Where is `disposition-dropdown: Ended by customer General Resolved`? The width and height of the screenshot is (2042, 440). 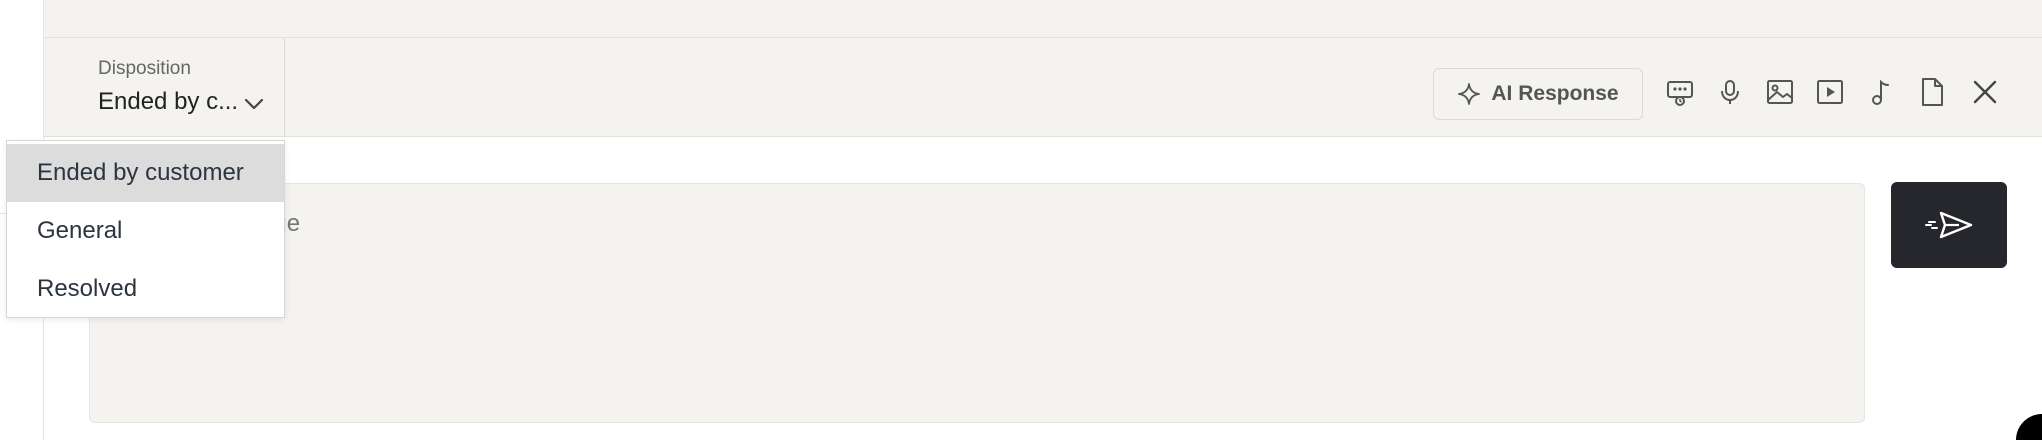 disposition-dropdown: Ended by customer General Resolved is located at coordinates (145, 229).